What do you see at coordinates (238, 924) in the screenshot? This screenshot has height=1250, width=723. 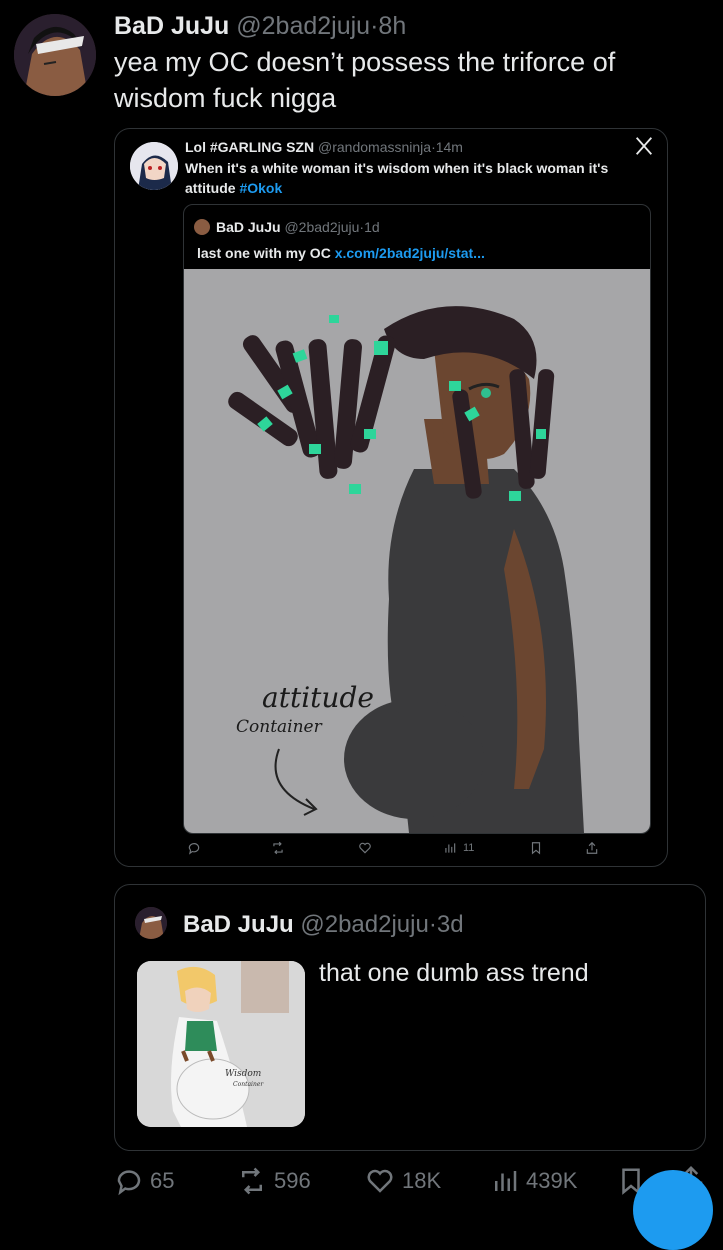 I see `thread-author-name: BaD JuJu` at bounding box center [238, 924].